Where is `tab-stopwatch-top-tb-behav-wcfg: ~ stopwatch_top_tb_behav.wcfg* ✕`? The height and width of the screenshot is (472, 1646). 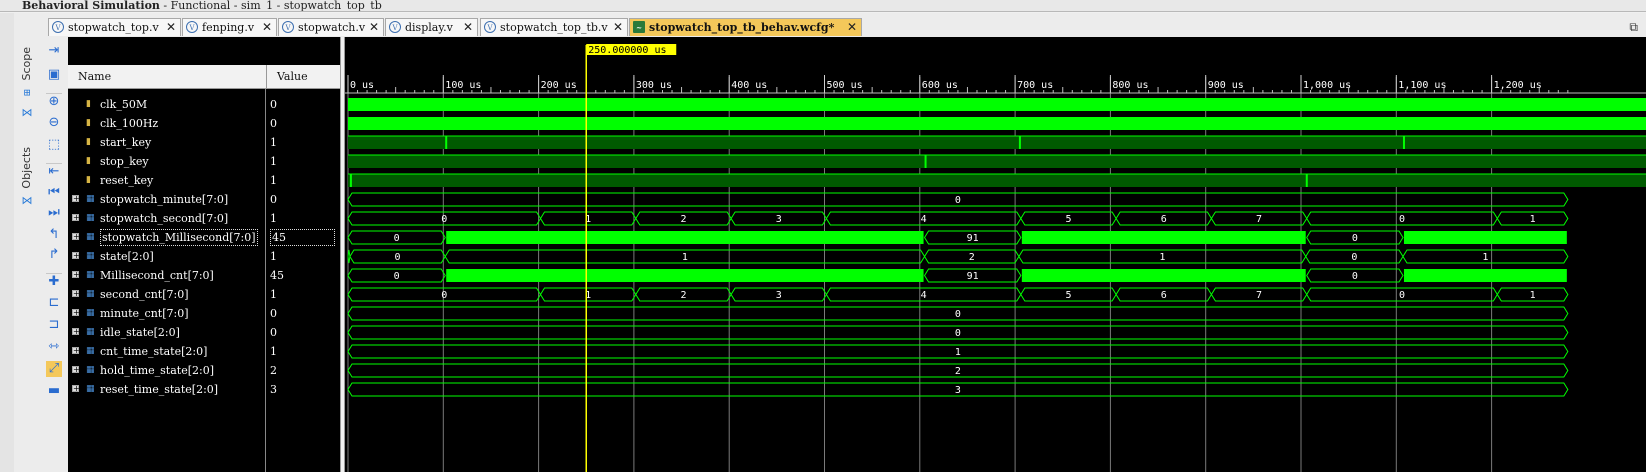 tab-stopwatch-top-tb-behav-wcfg: ~ stopwatch_top_tb_behav.wcfg* ✕ is located at coordinates (745, 27).